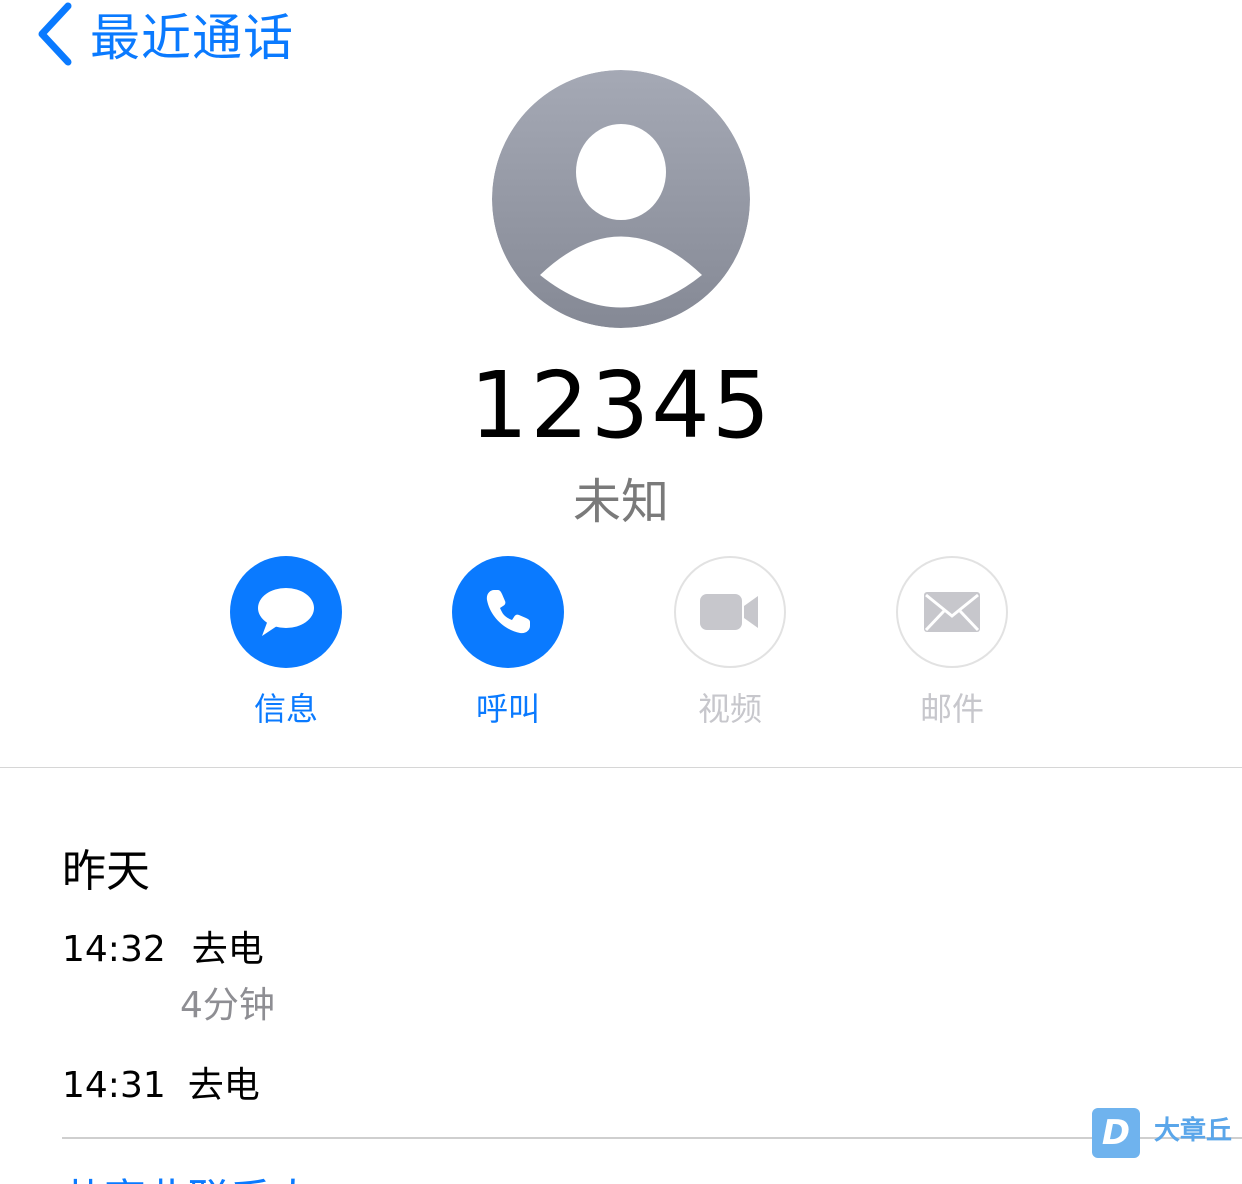  Describe the element at coordinates (188, 1175) in the screenshot. I see `share-contact-link: 共享此联系人` at that location.